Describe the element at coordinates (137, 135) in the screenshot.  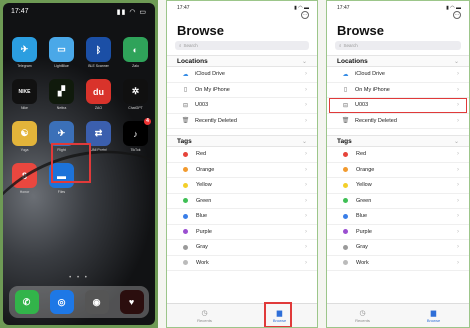
I see `tiktok-icon: ♪ TikTok 4` at that location.